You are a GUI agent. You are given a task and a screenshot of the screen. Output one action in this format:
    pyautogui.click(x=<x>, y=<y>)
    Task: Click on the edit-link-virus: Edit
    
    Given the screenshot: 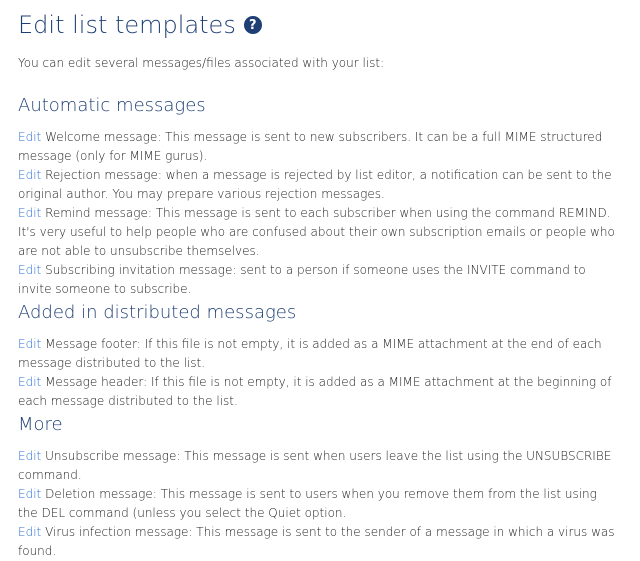 What is the action you would take?
    pyautogui.click(x=29, y=532)
    